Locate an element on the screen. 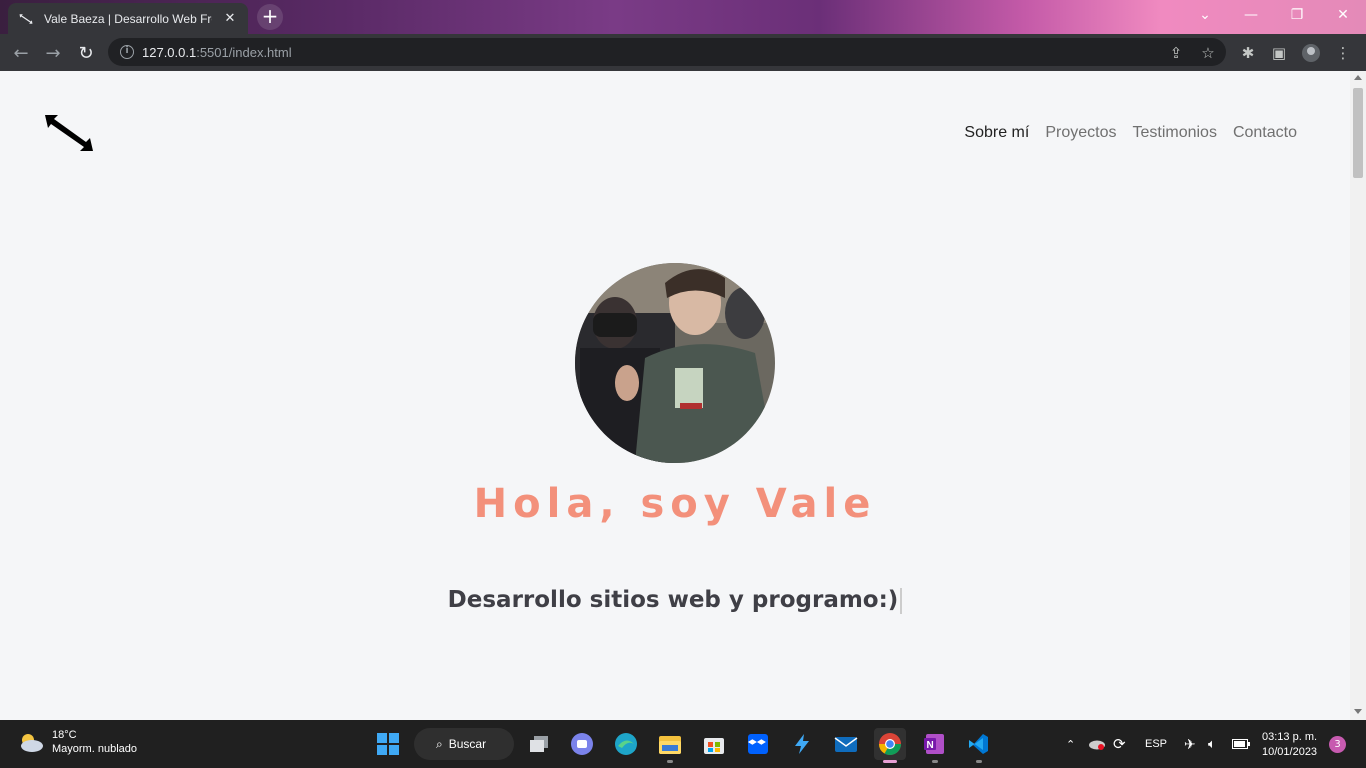 This screenshot has height=768, width=1366. clock: 03:13 p. m. 10/01/2023 is located at coordinates (1289, 745).